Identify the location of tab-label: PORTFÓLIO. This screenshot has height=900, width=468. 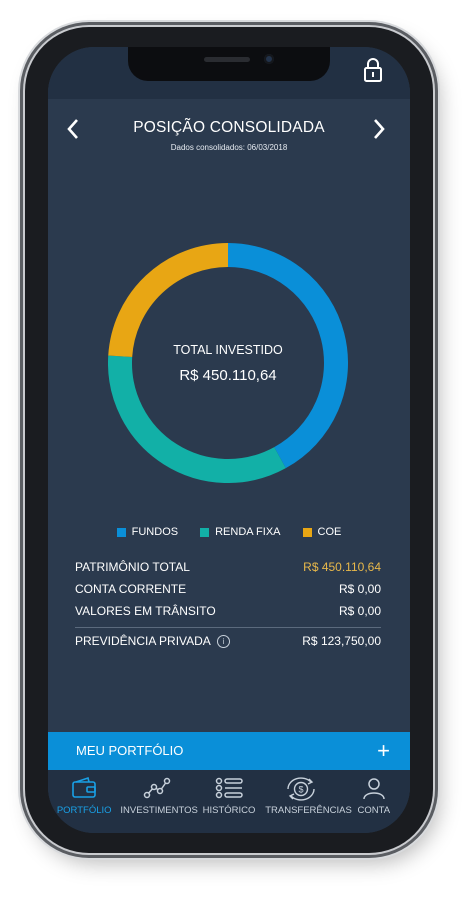
(84, 810).